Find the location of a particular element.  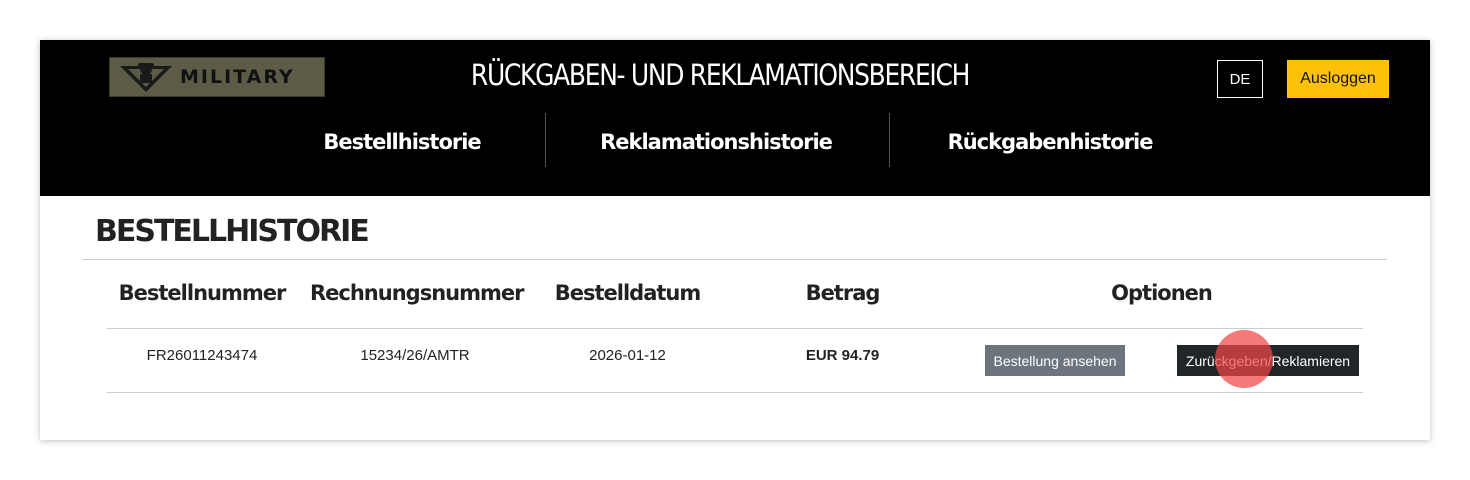

column-header-order-date: Bestelldatum is located at coordinates (628, 293).